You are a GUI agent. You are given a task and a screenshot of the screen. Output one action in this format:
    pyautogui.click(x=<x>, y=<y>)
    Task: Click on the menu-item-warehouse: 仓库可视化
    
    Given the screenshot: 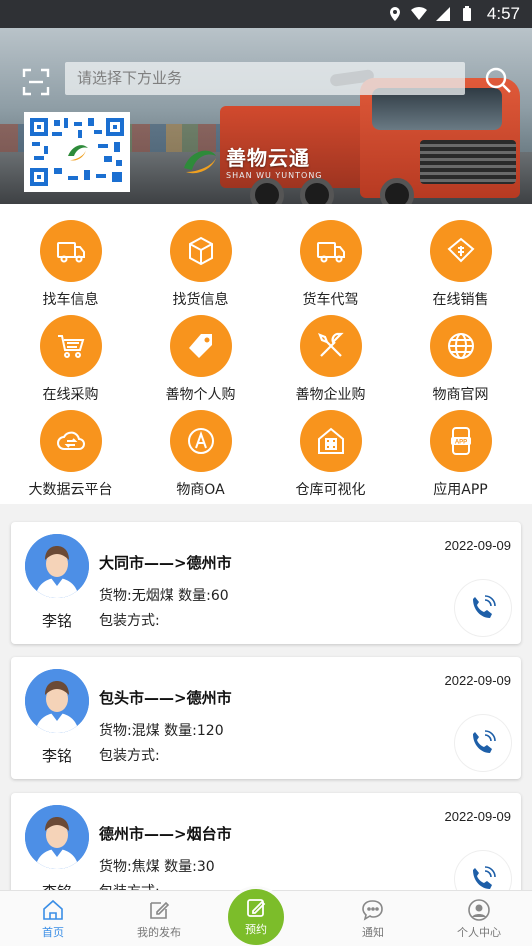 What is the action you would take?
    pyautogui.click(x=330, y=454)
    